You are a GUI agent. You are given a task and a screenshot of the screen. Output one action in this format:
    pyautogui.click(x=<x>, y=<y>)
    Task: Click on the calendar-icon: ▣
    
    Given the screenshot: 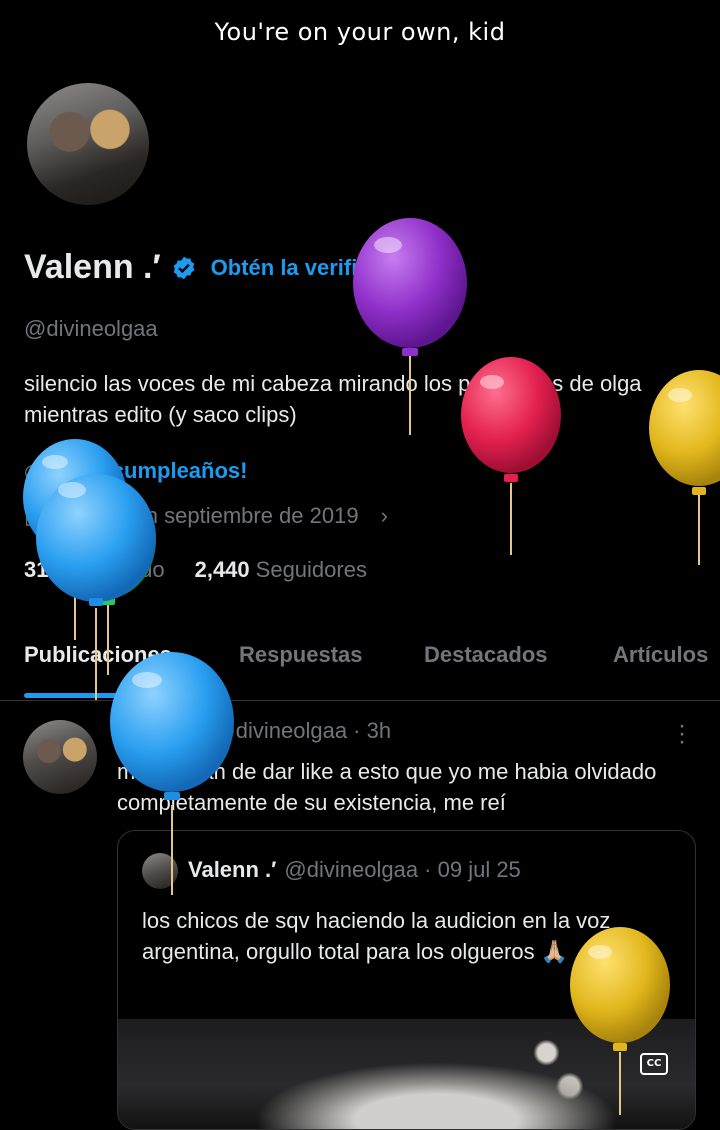 What is the action you would take?
    pyautogui.click(x=34, y=515)
    